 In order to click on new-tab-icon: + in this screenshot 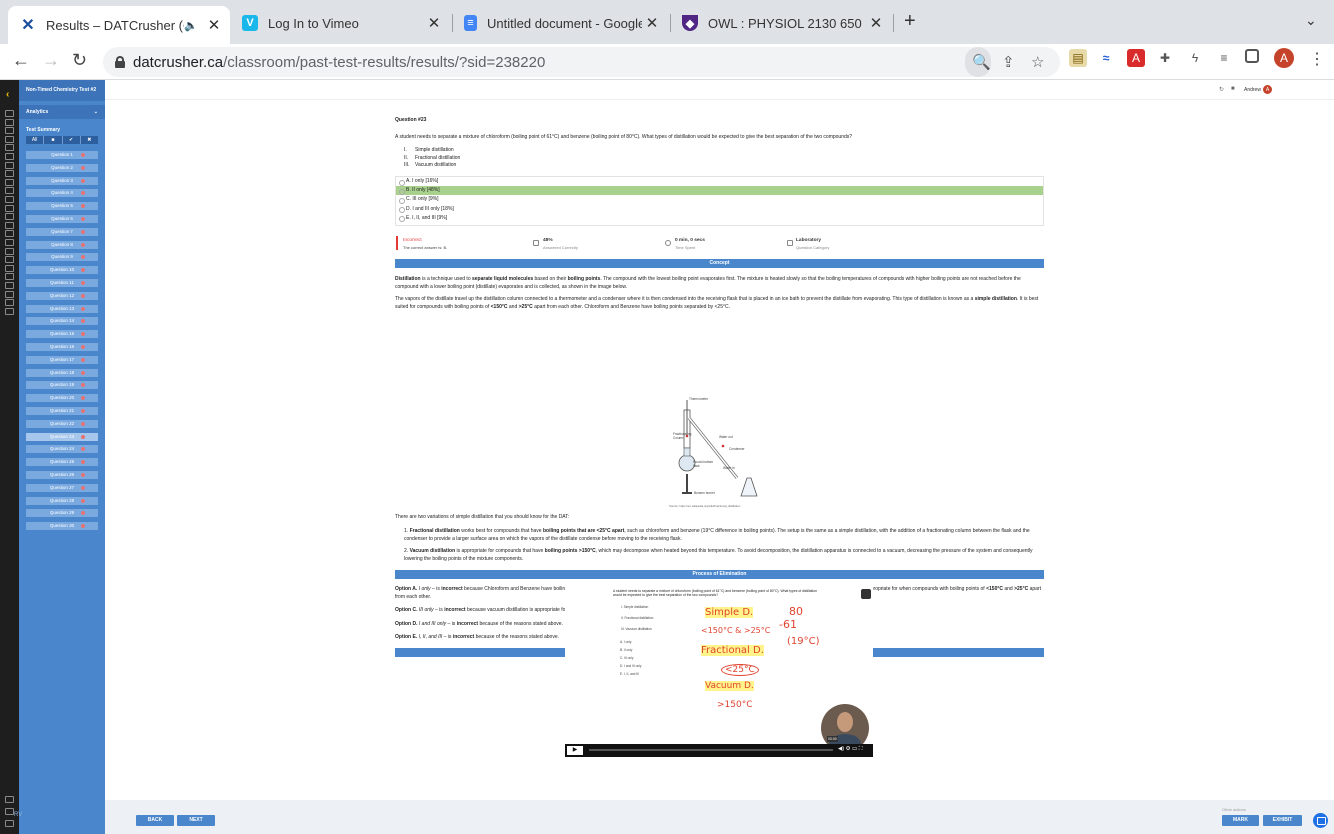, I will do `click(910, 21)`.